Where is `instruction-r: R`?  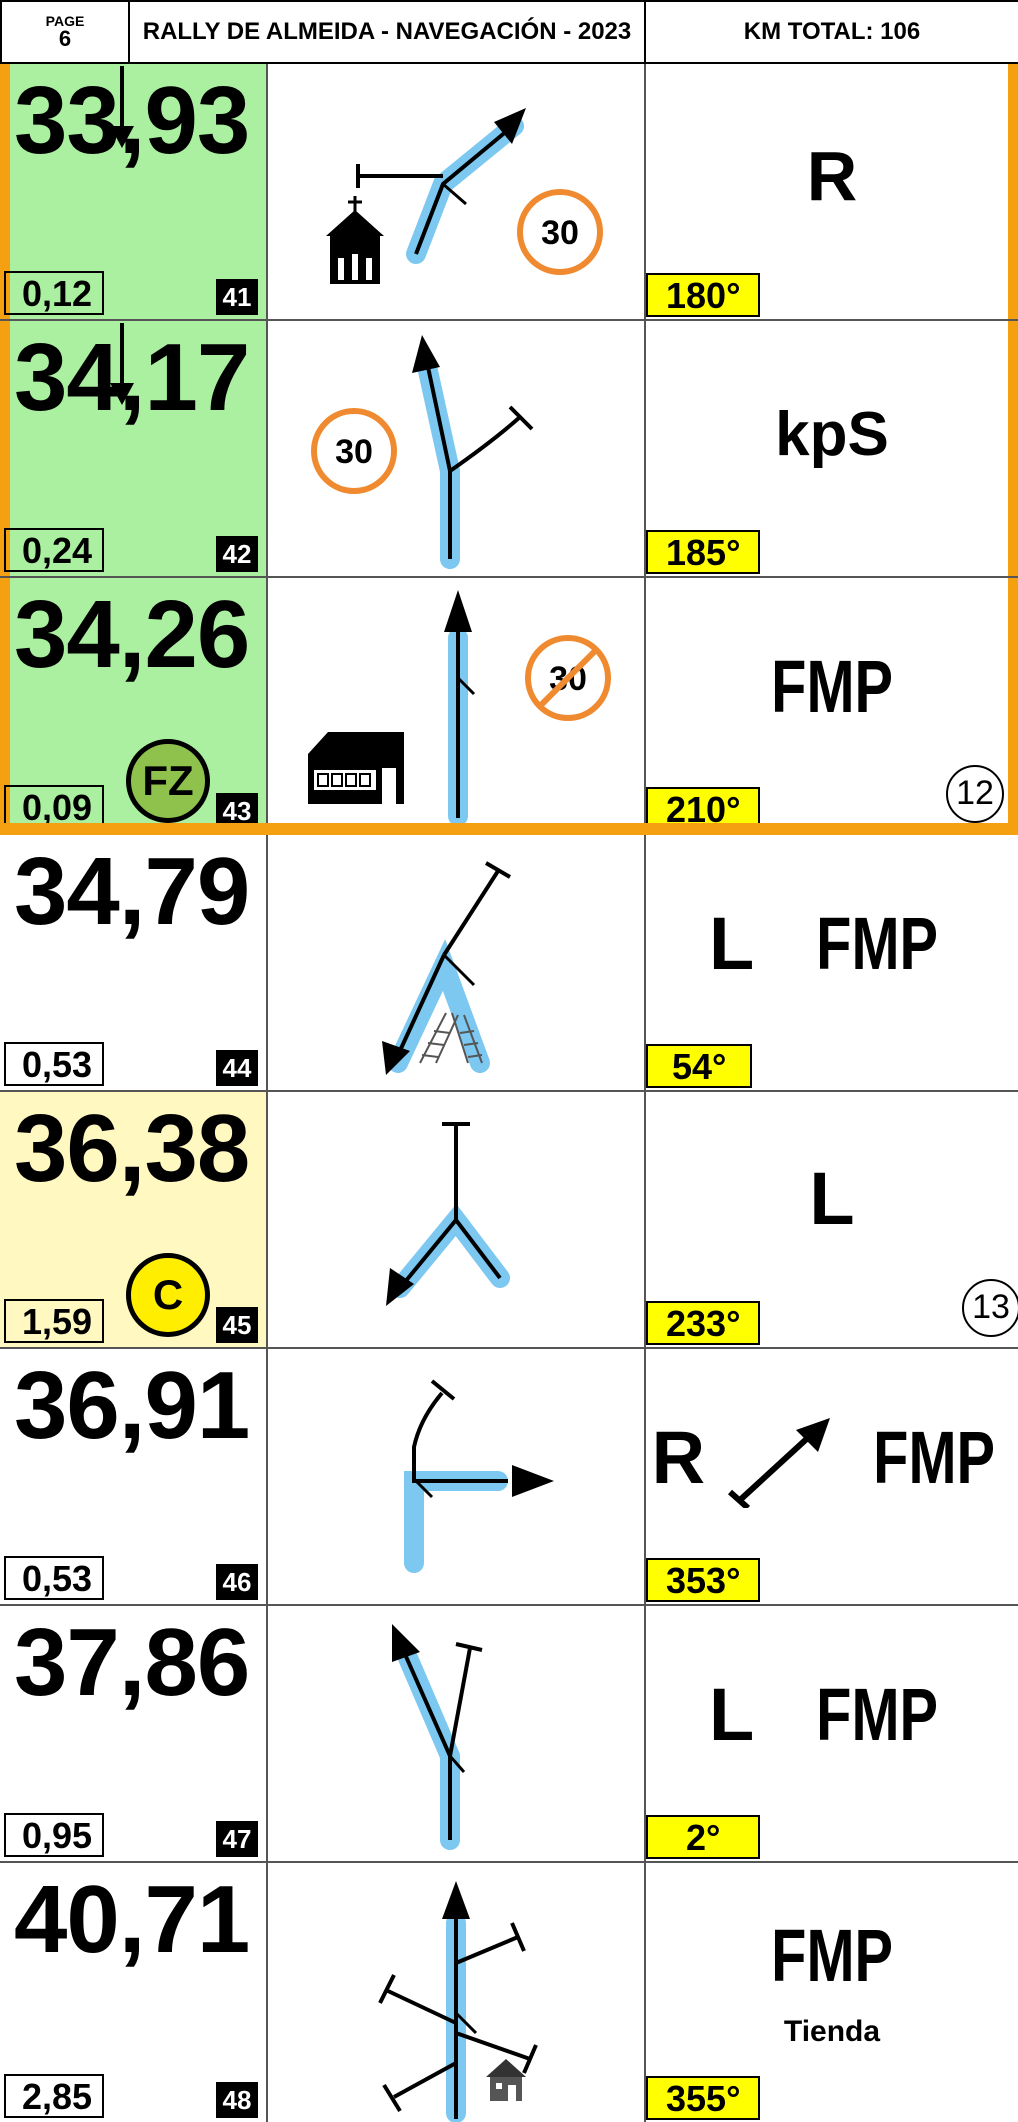 instruction-r: R is located at coordinates (678, 1457).